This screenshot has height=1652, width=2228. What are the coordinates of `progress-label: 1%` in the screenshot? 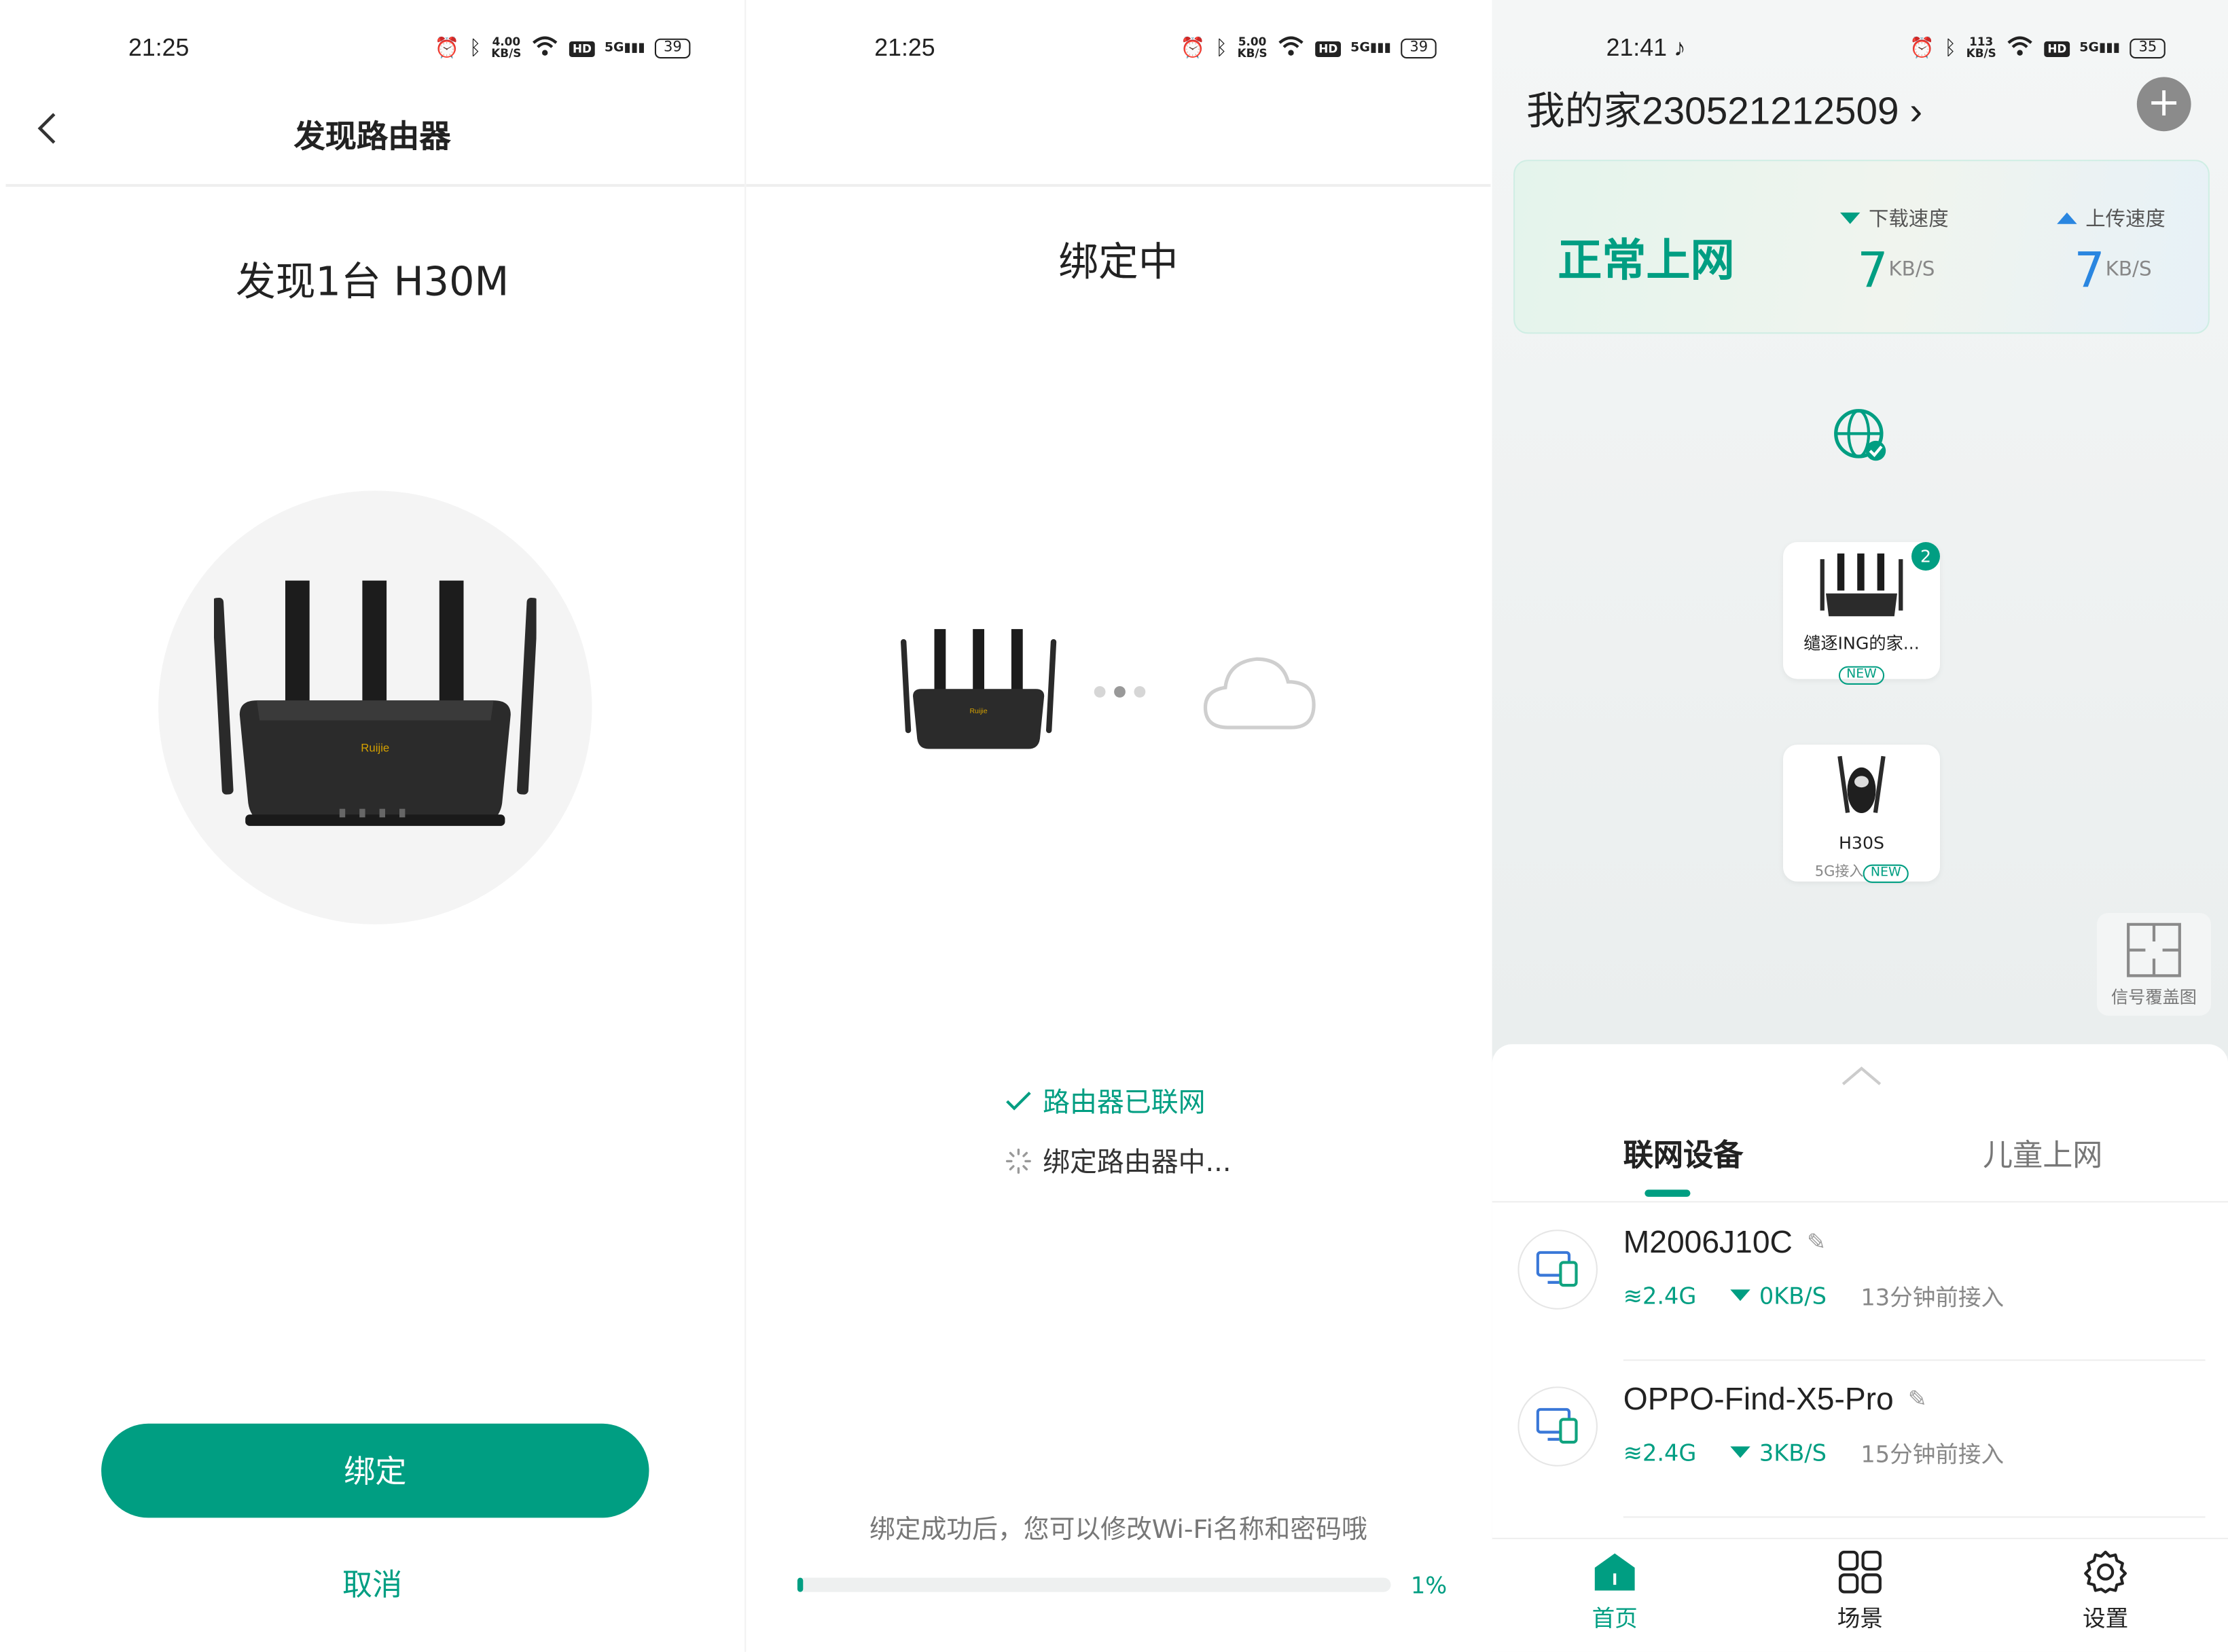 It's located at (1429, 1586).